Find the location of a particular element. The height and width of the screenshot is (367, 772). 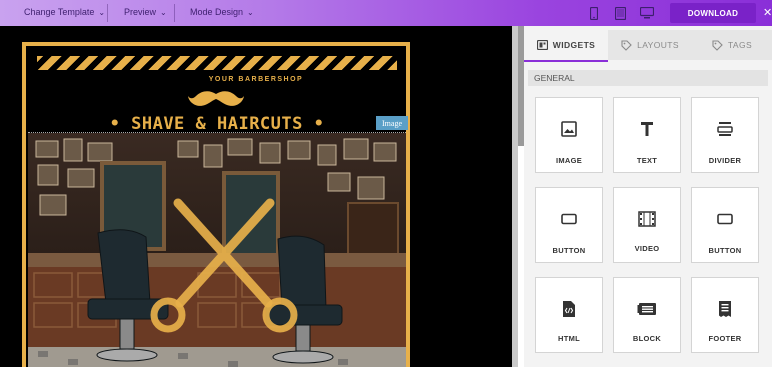

shop-name: YOUR BARBERSHOP is located at coordinates (256, 79).